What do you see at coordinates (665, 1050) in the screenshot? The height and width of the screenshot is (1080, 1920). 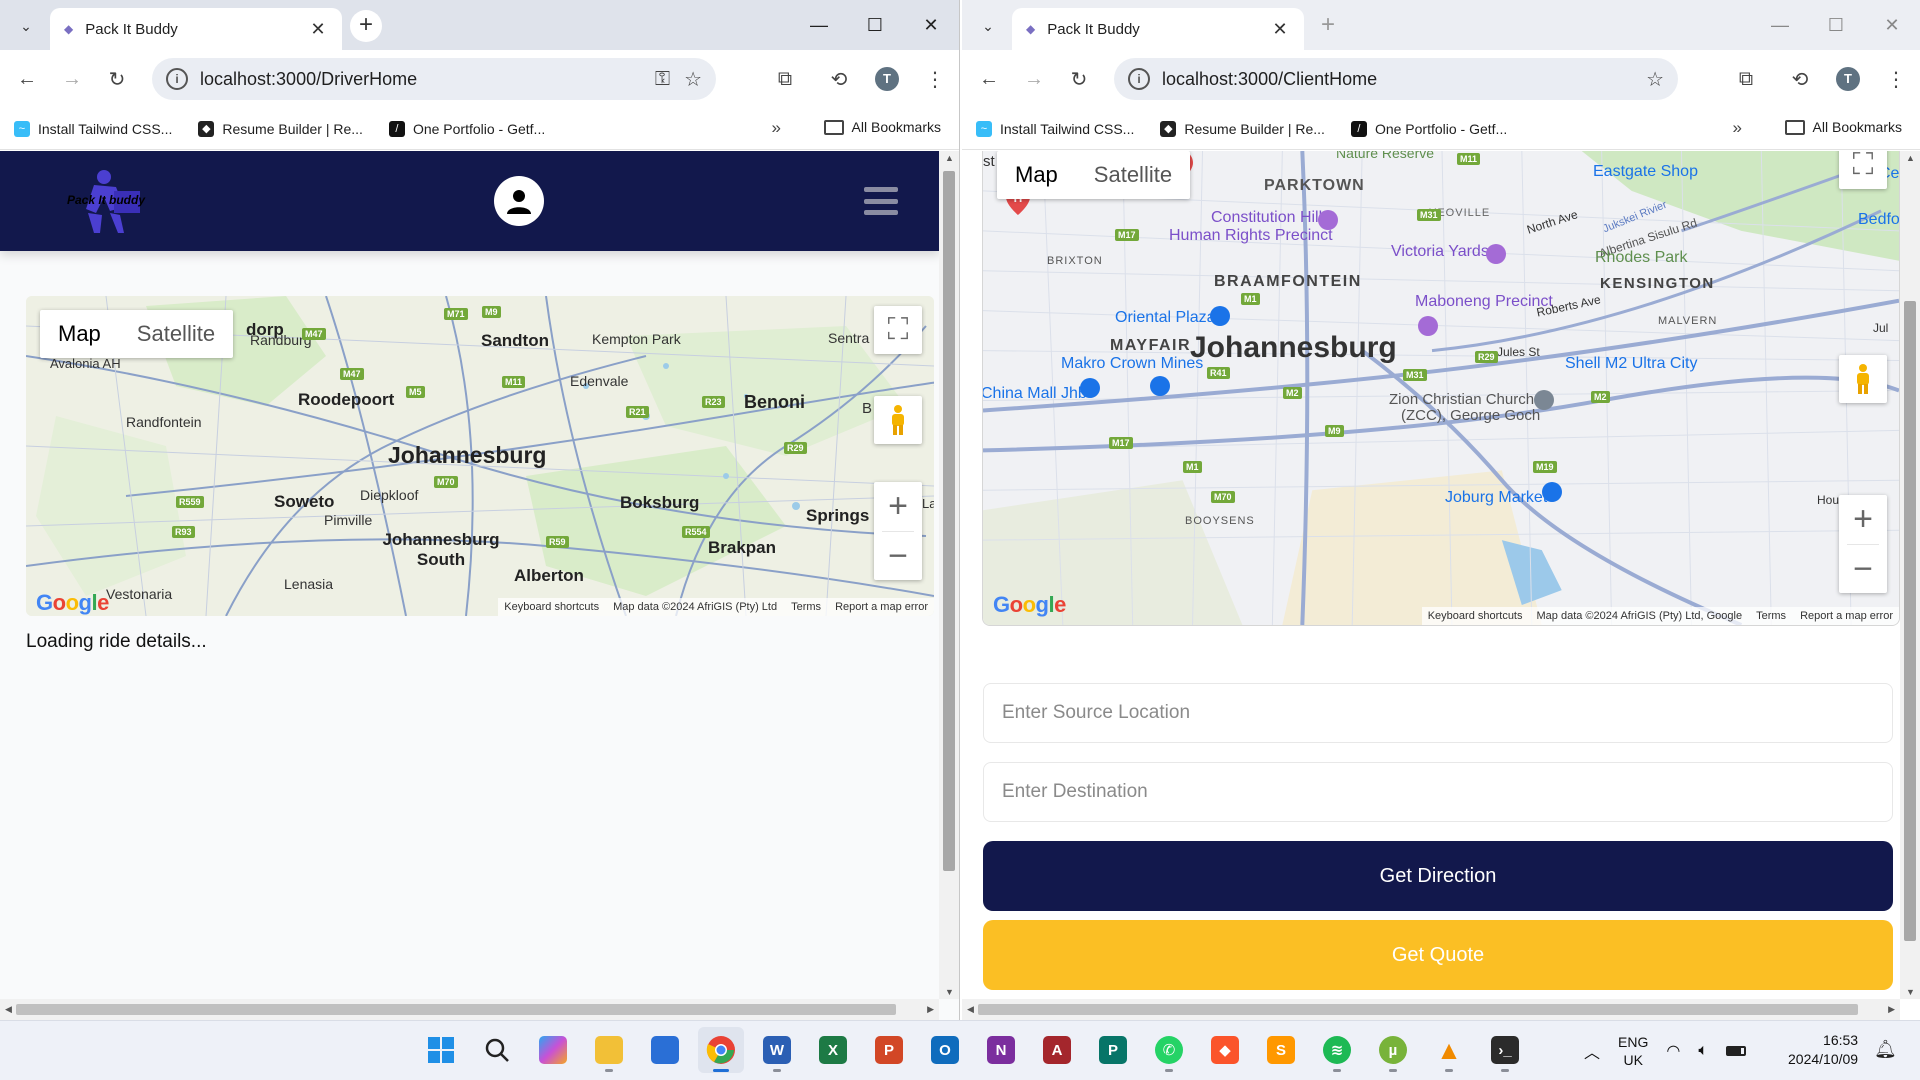 I see `microsoft-store-icon` at bounding box center [665, 1050].